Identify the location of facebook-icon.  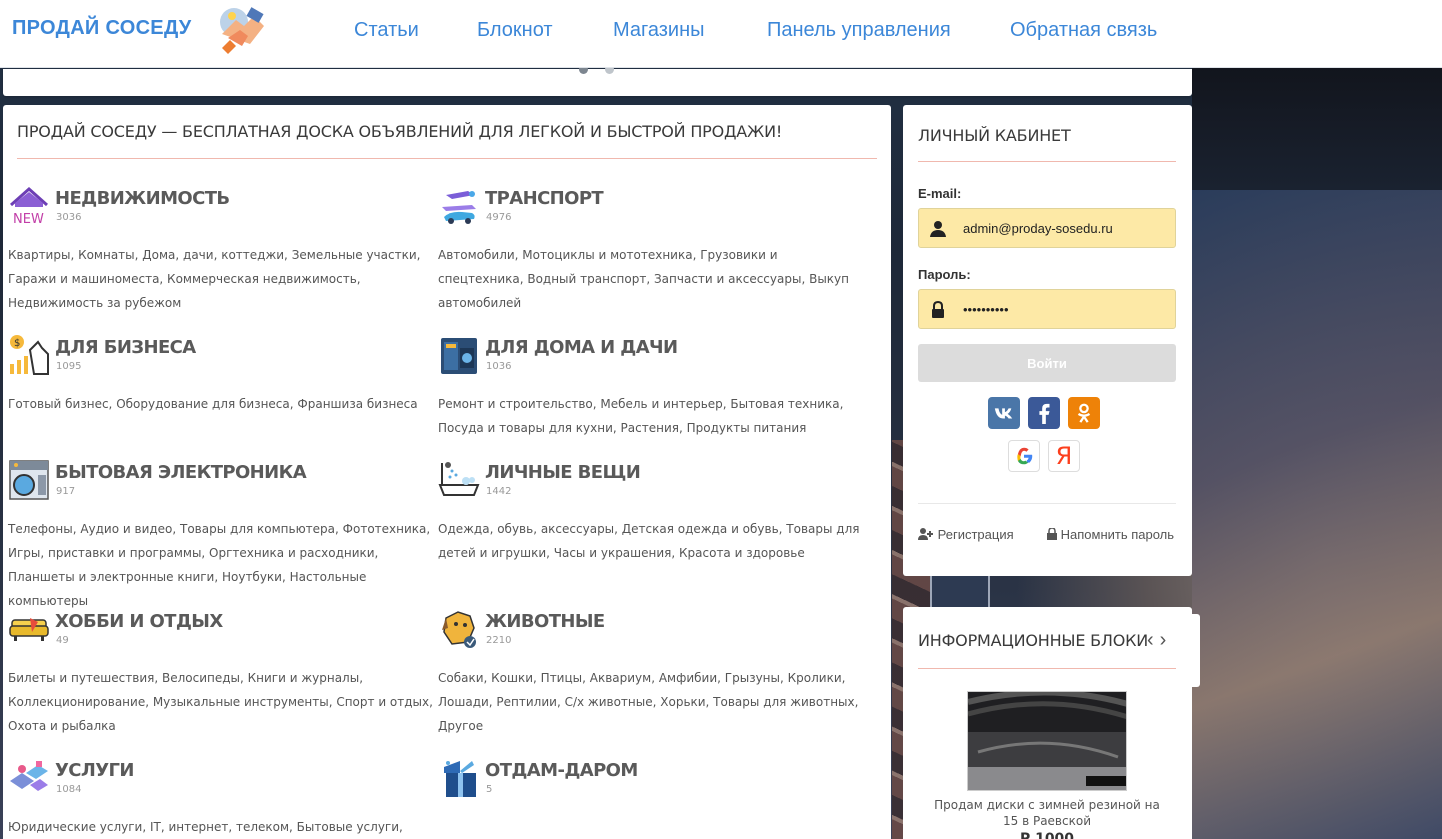
(1044, 413).